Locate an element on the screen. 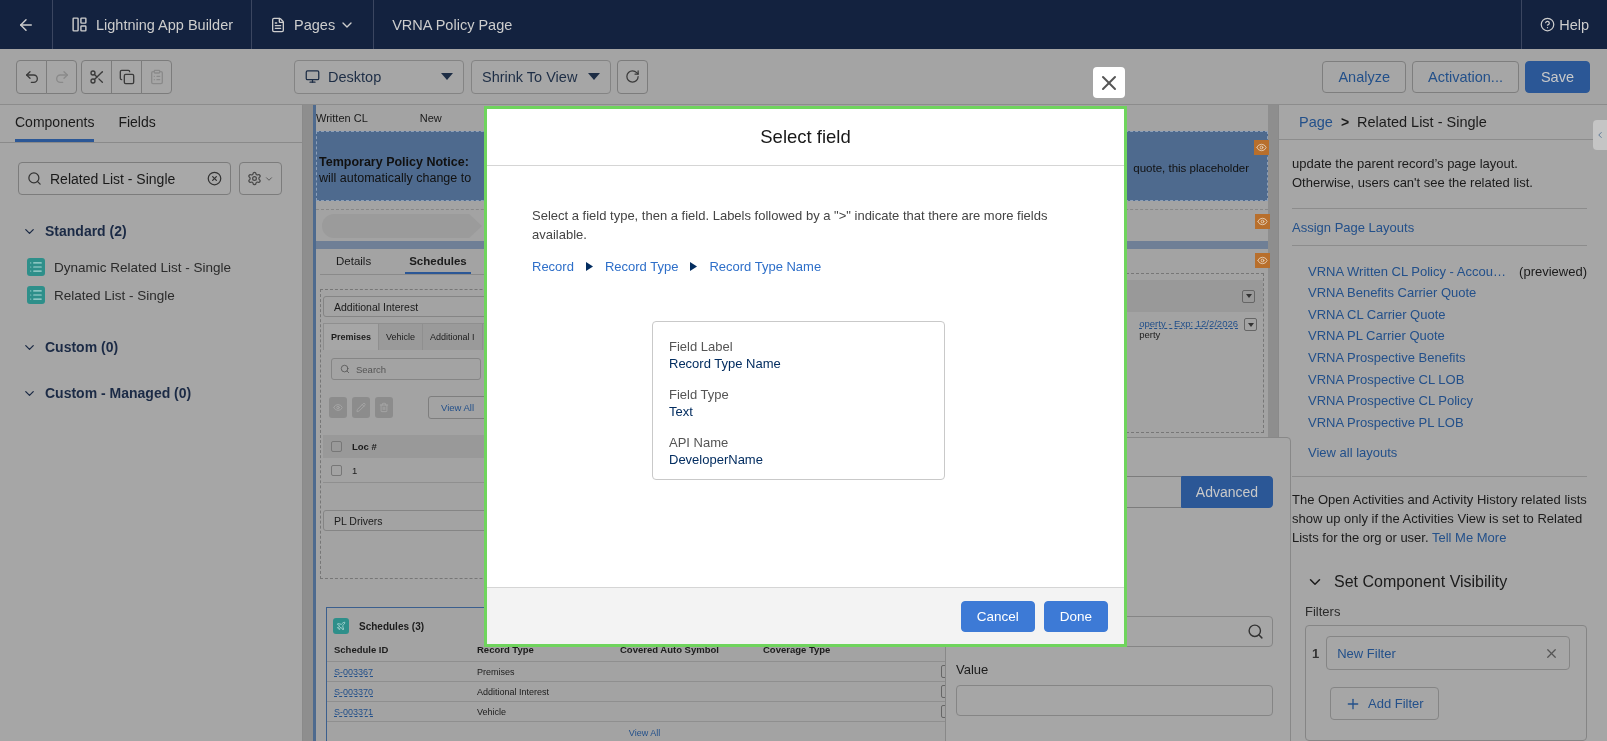 This screenshot has height=741, width=1607. redo-icon is located at coordinates (61, 76).